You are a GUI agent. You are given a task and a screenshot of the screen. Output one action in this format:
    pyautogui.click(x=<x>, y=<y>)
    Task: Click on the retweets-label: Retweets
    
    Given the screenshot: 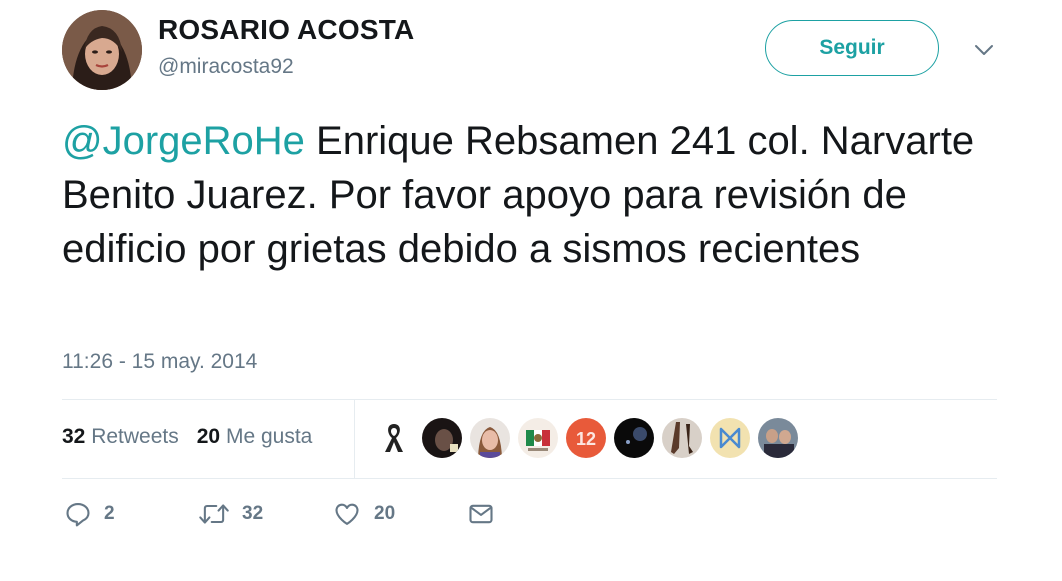 What is the action you would take?
    pyautogui.click(x=135, y=436)
    